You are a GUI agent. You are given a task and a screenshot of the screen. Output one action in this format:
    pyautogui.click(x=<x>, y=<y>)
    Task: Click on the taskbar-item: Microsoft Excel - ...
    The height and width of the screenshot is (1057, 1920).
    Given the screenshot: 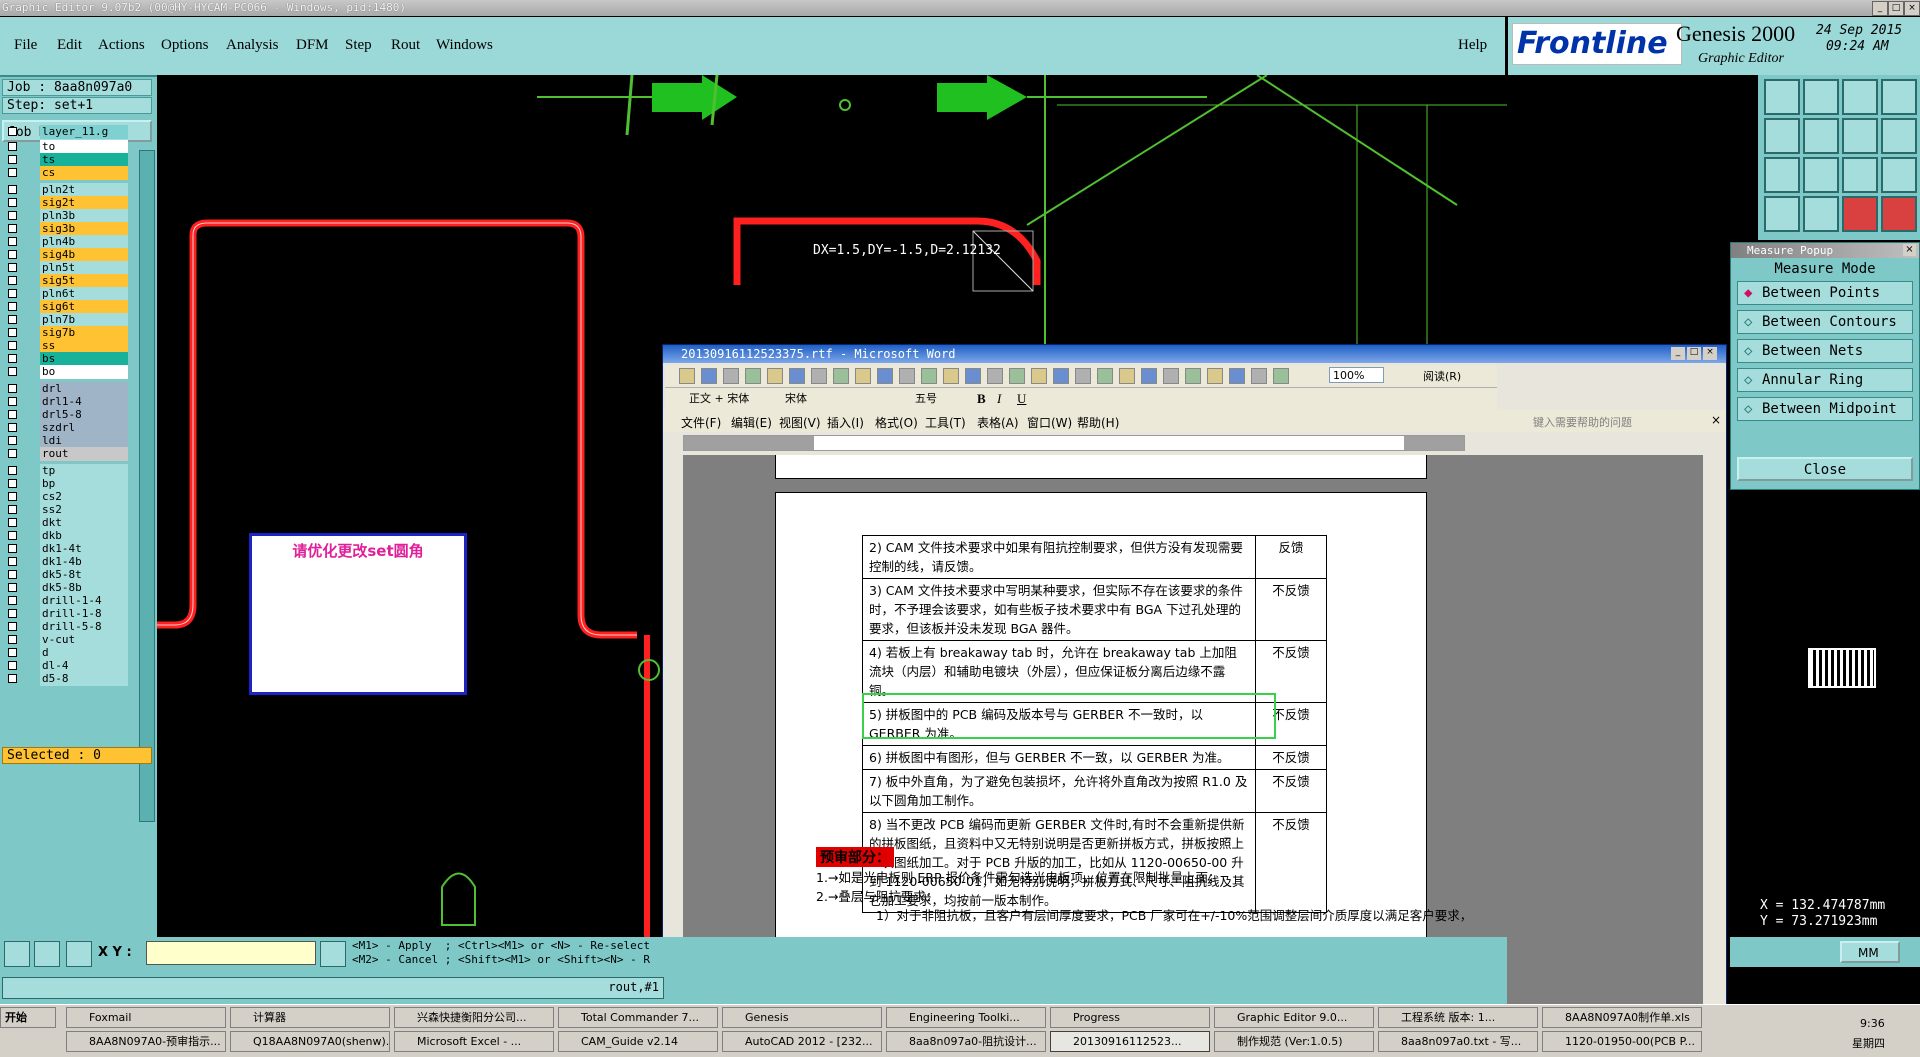 What is the action you would take?
    pyautogui.click(x=474, y=1041)
    